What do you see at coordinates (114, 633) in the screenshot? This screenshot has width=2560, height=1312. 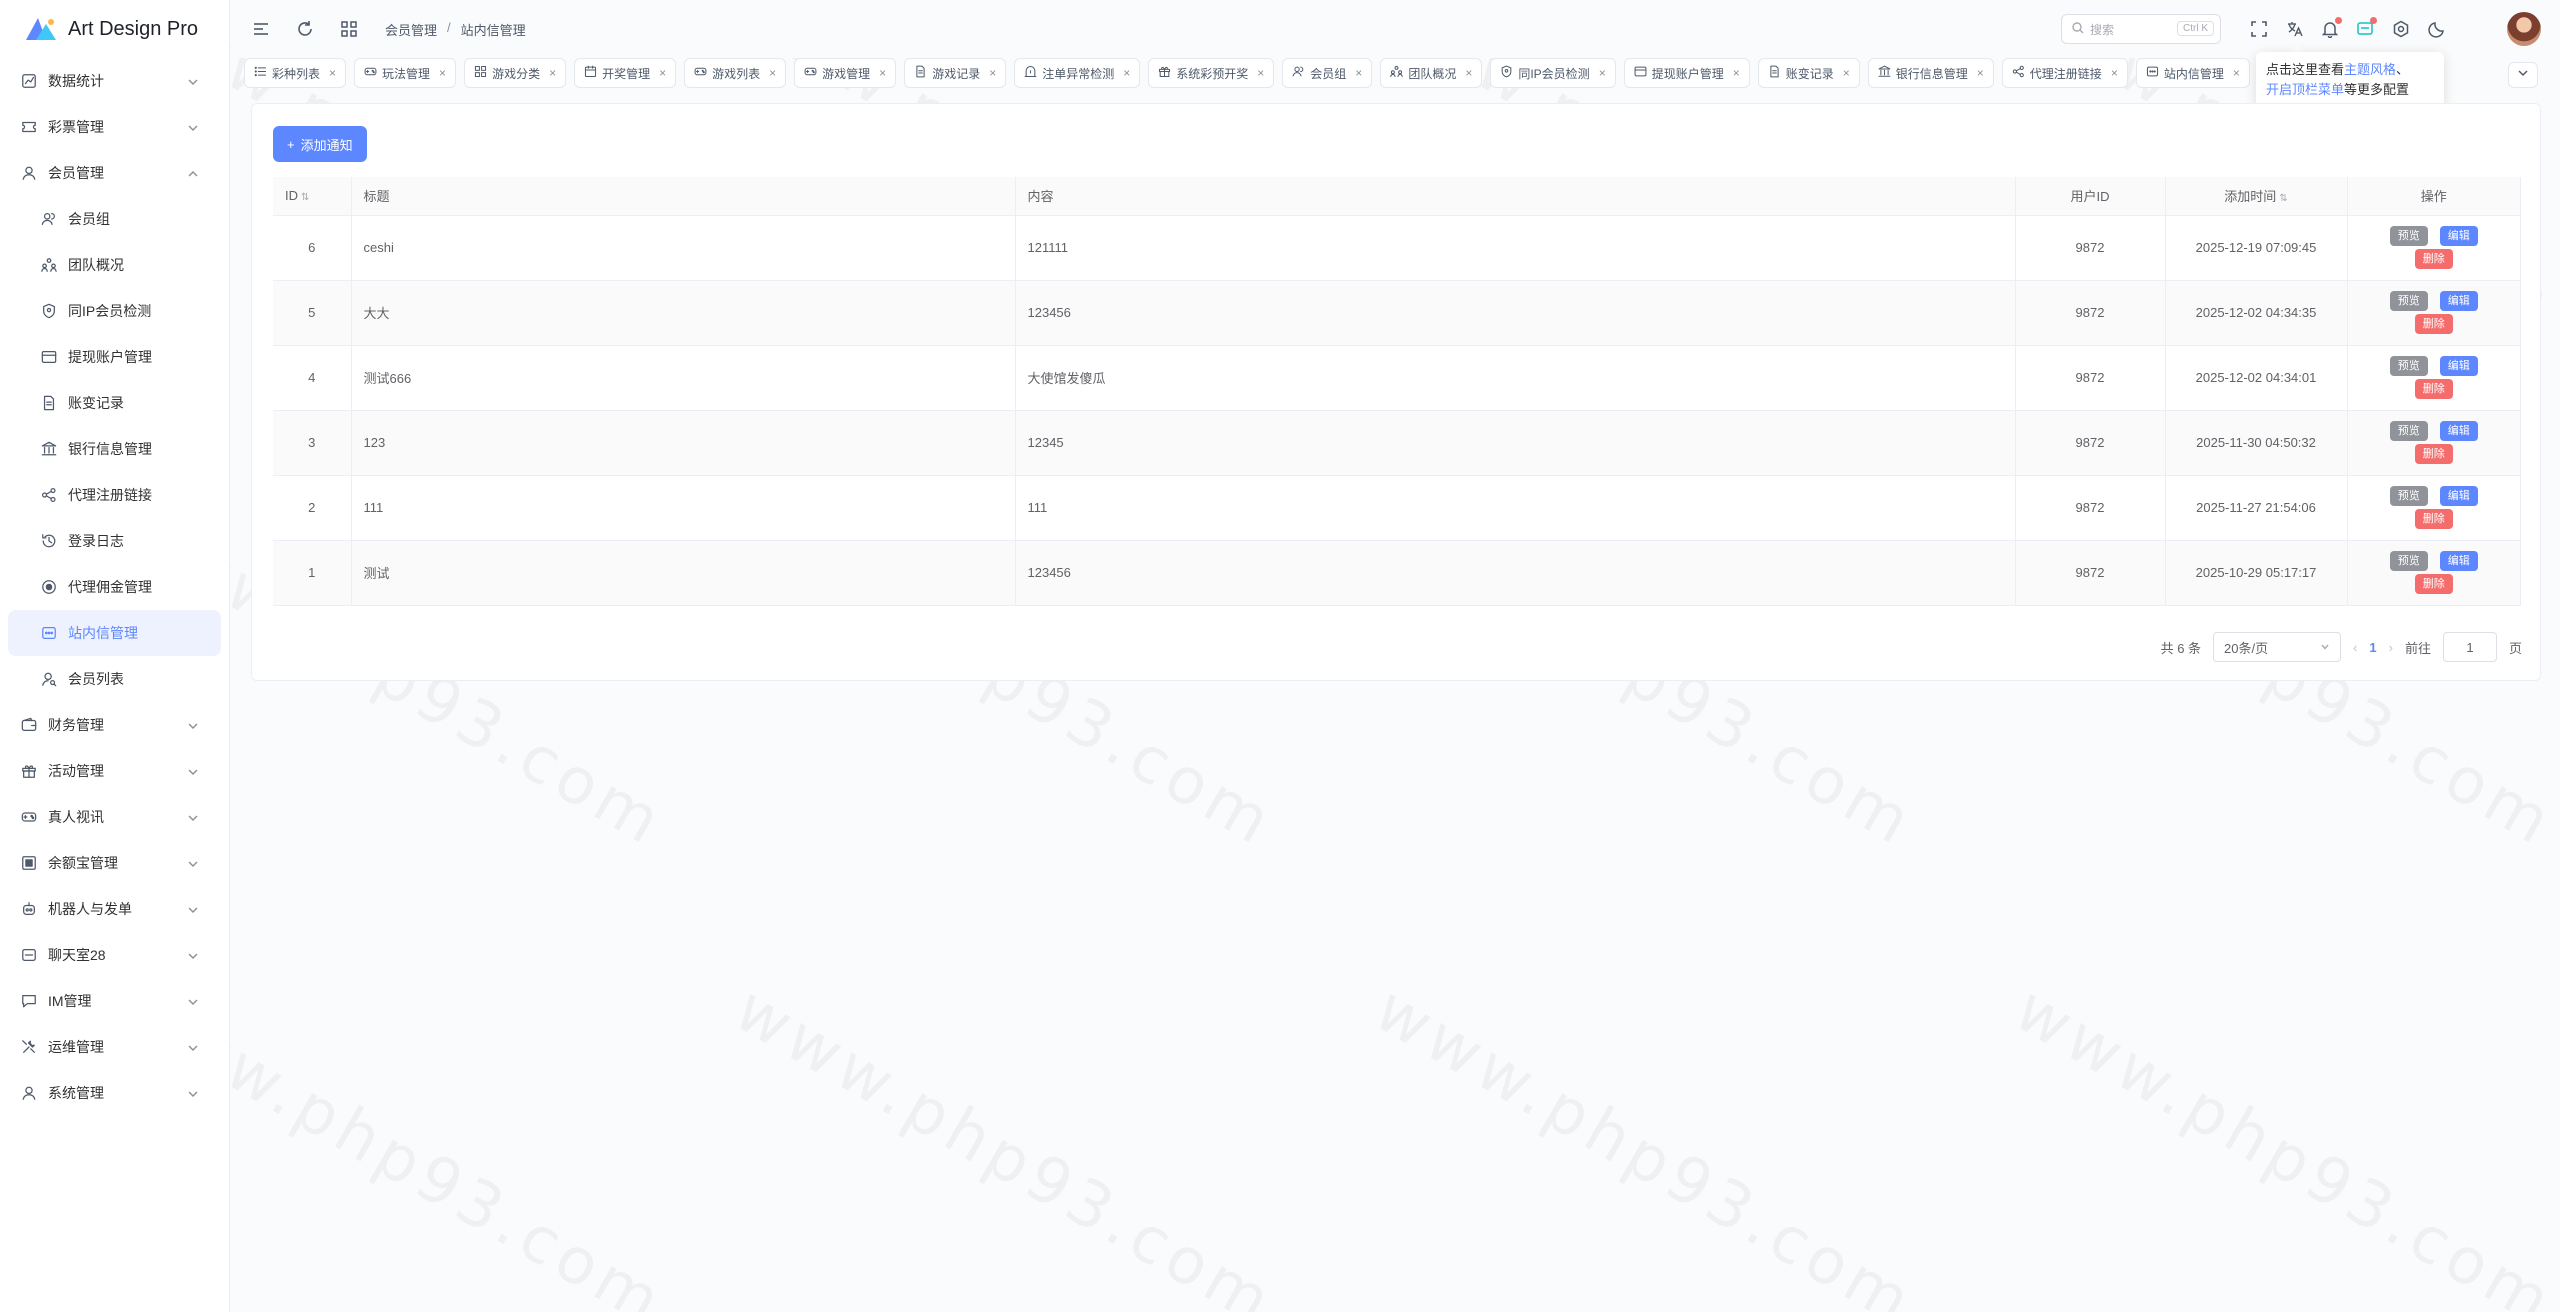 I see `sidebar-item-12: 站内信管理` at bounding box center [114, 633].